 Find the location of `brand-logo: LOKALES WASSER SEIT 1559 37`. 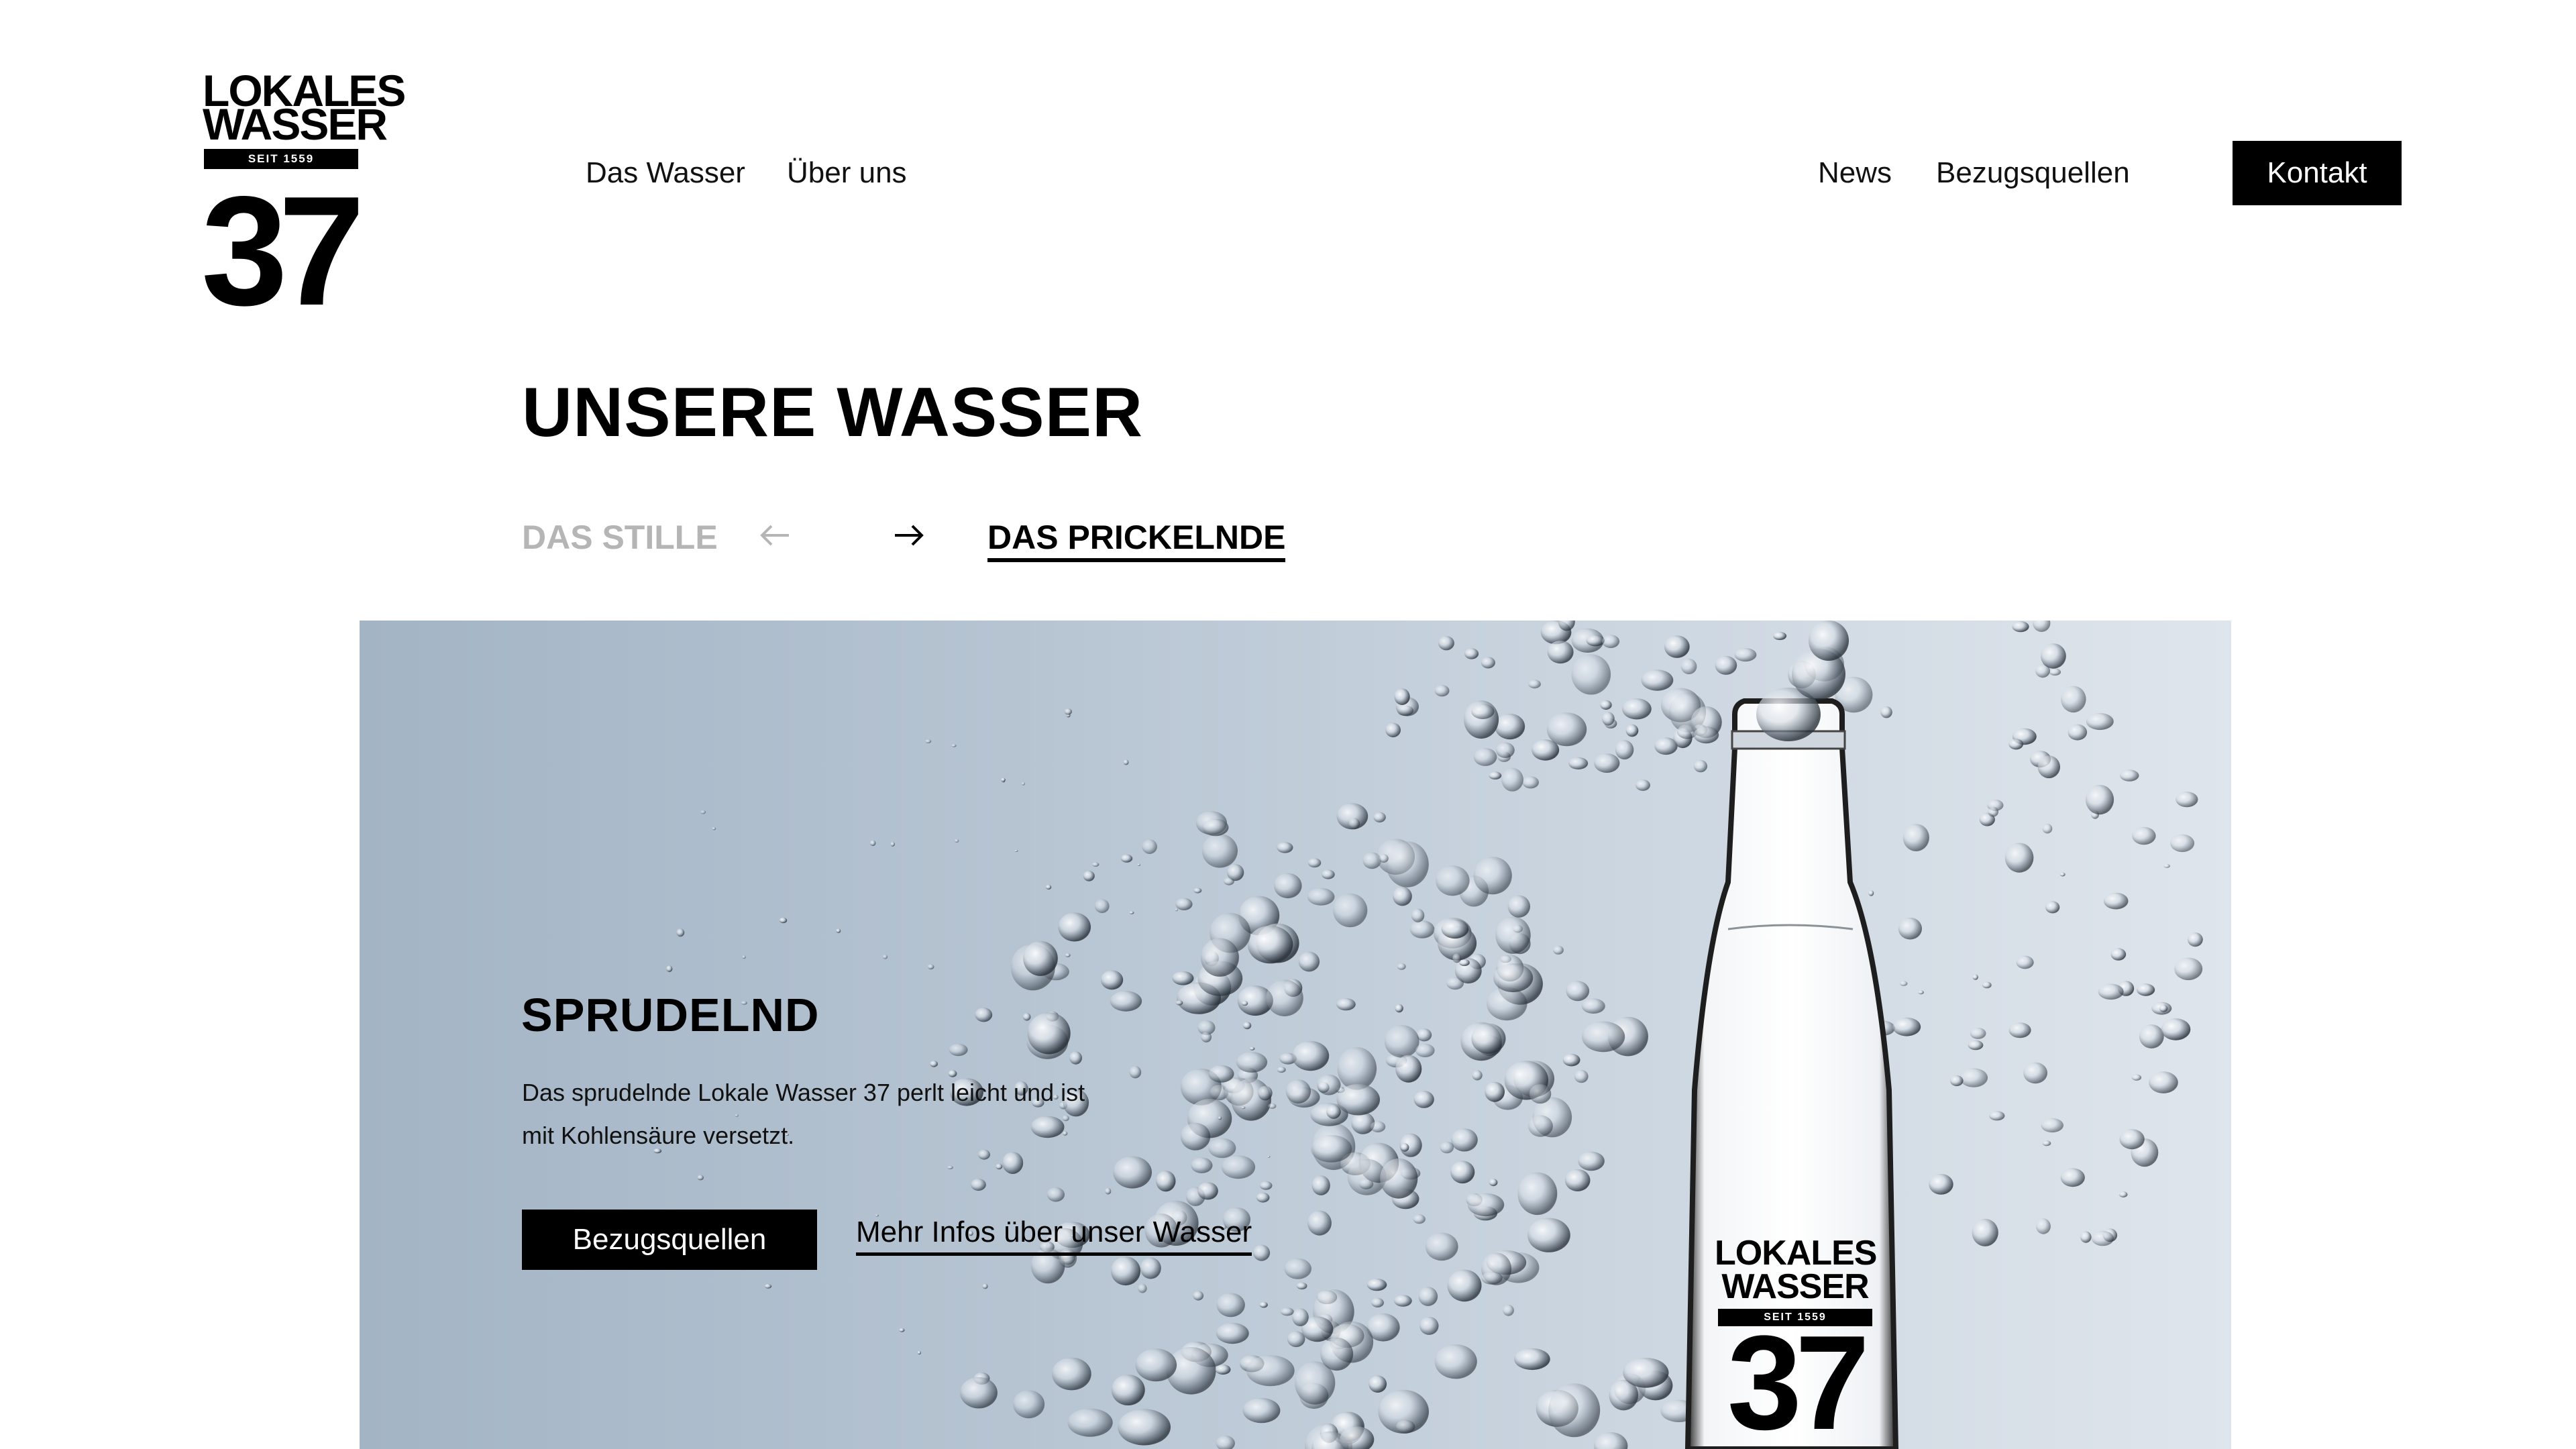

brand-logo: LOKALES WASSER SEIT 1559 37 is located at coordinates (300, 198).